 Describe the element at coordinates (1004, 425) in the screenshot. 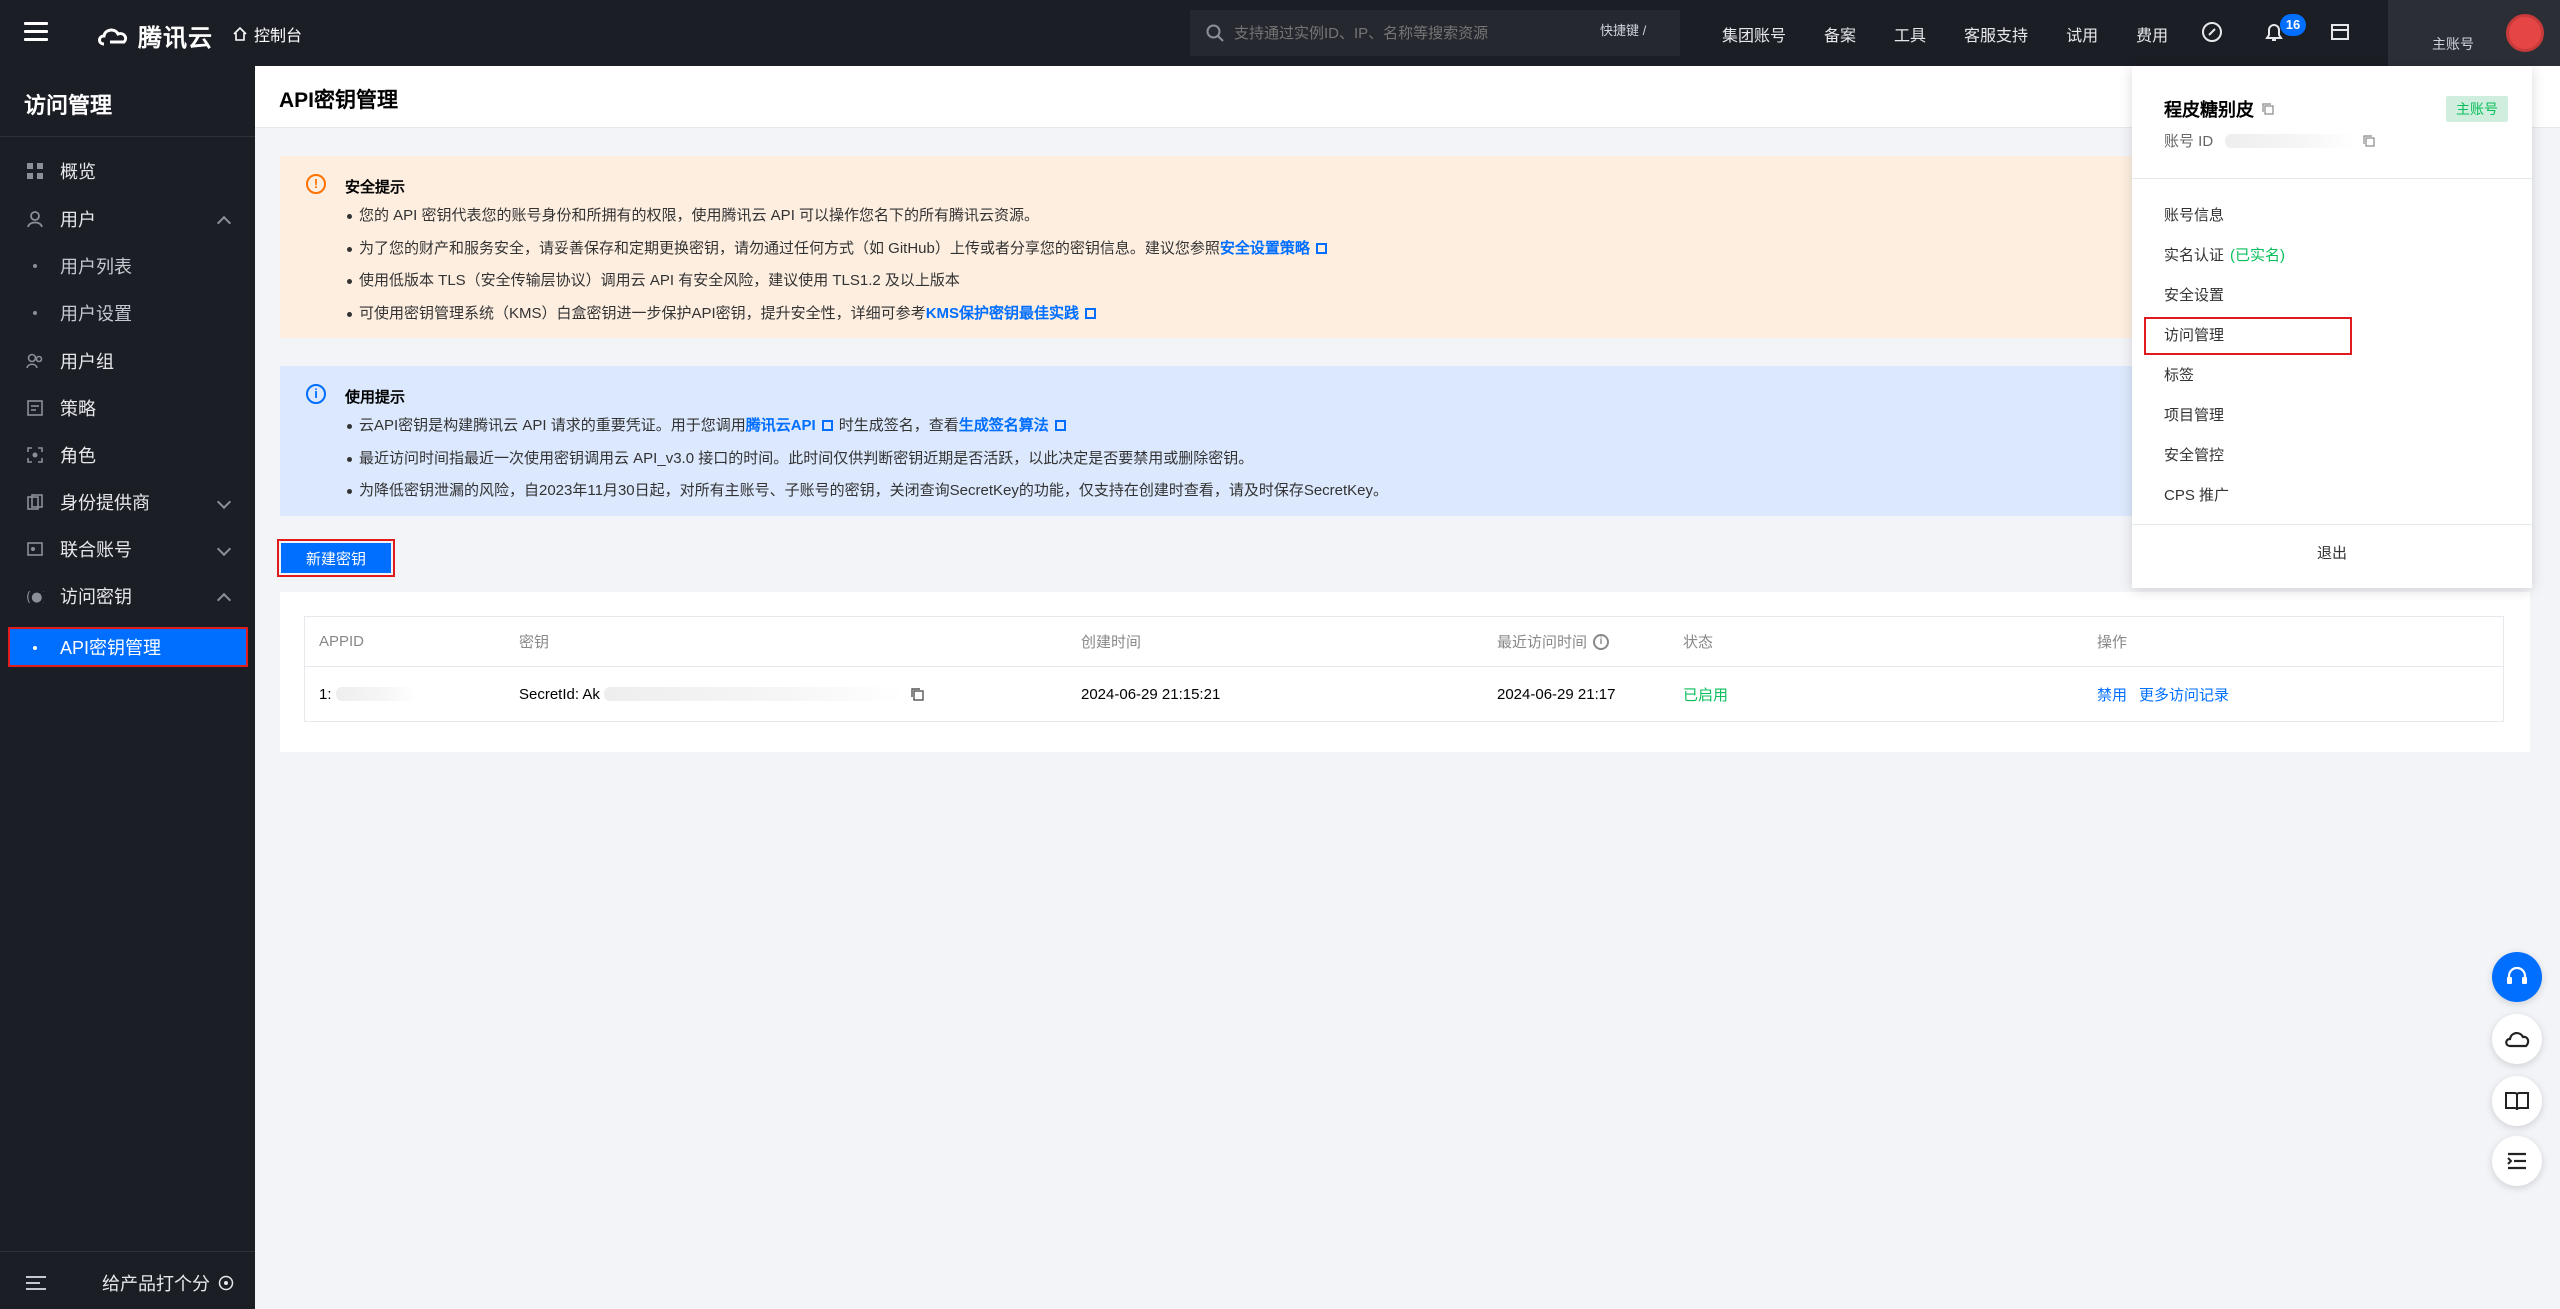

I see `signature-algorithm-link: 生成签名算法` at that location.